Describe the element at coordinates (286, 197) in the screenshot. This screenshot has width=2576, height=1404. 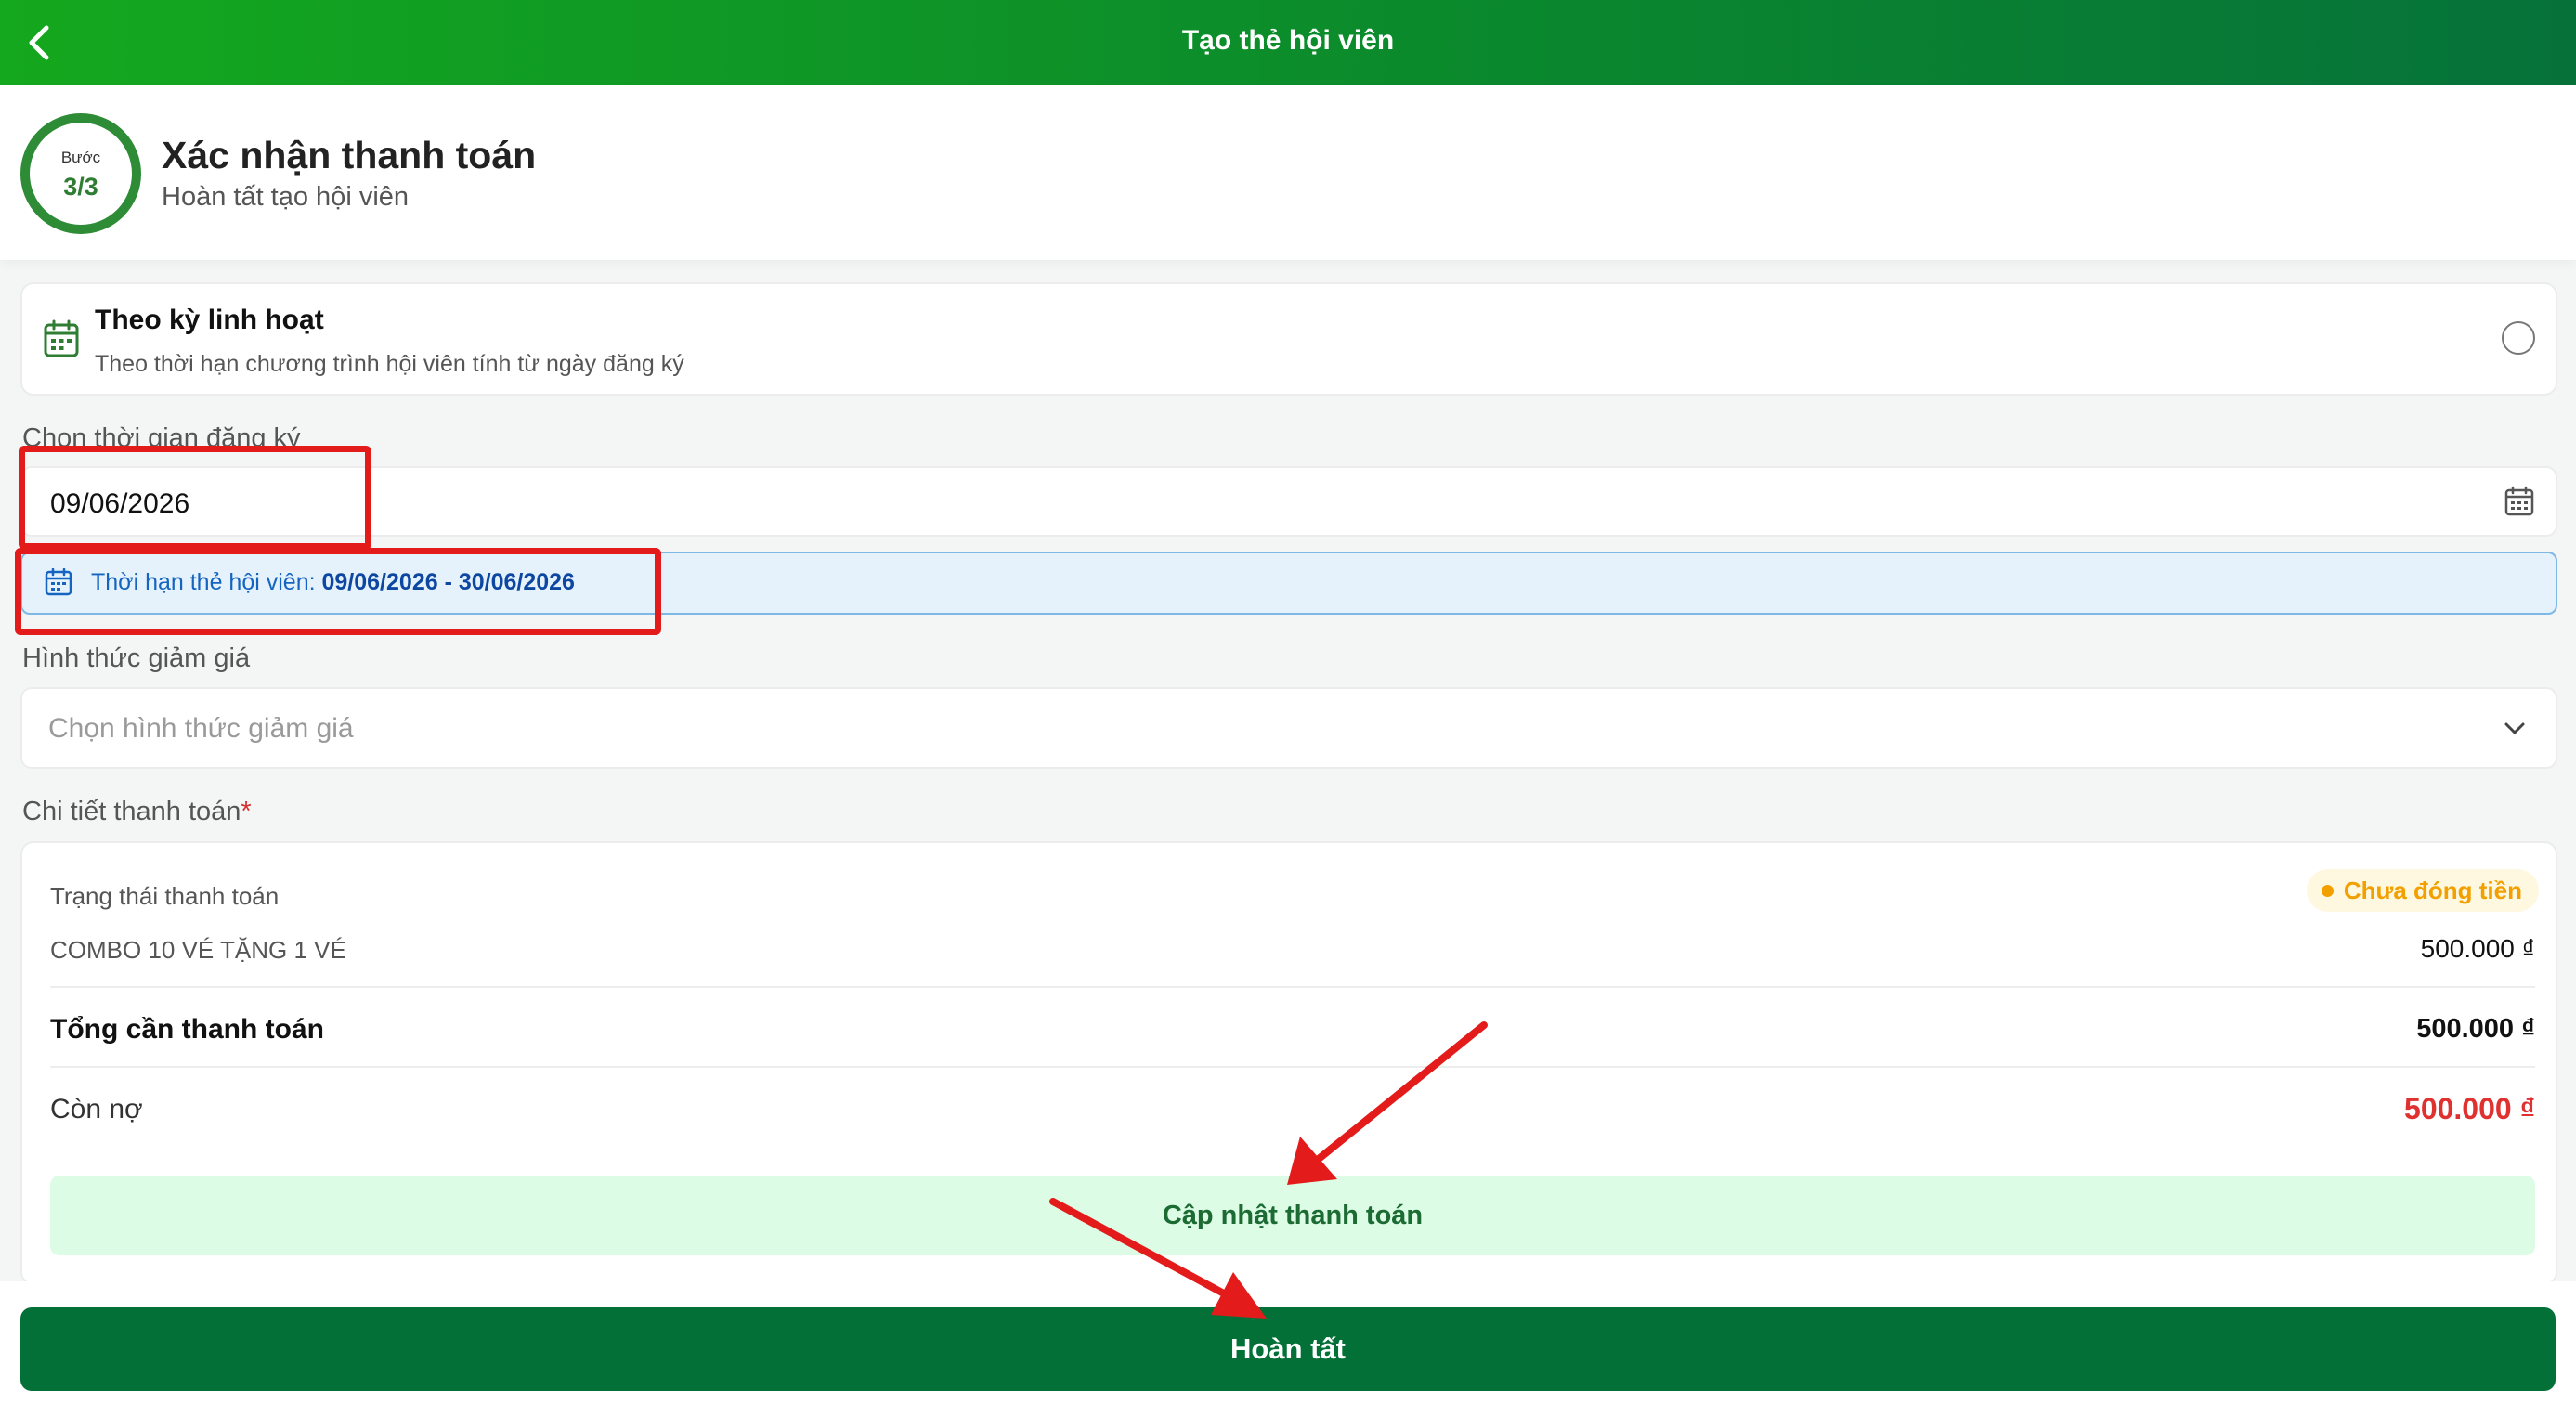
I see `step-subtitle: Hoàn tất tạo hội viên` at that location.